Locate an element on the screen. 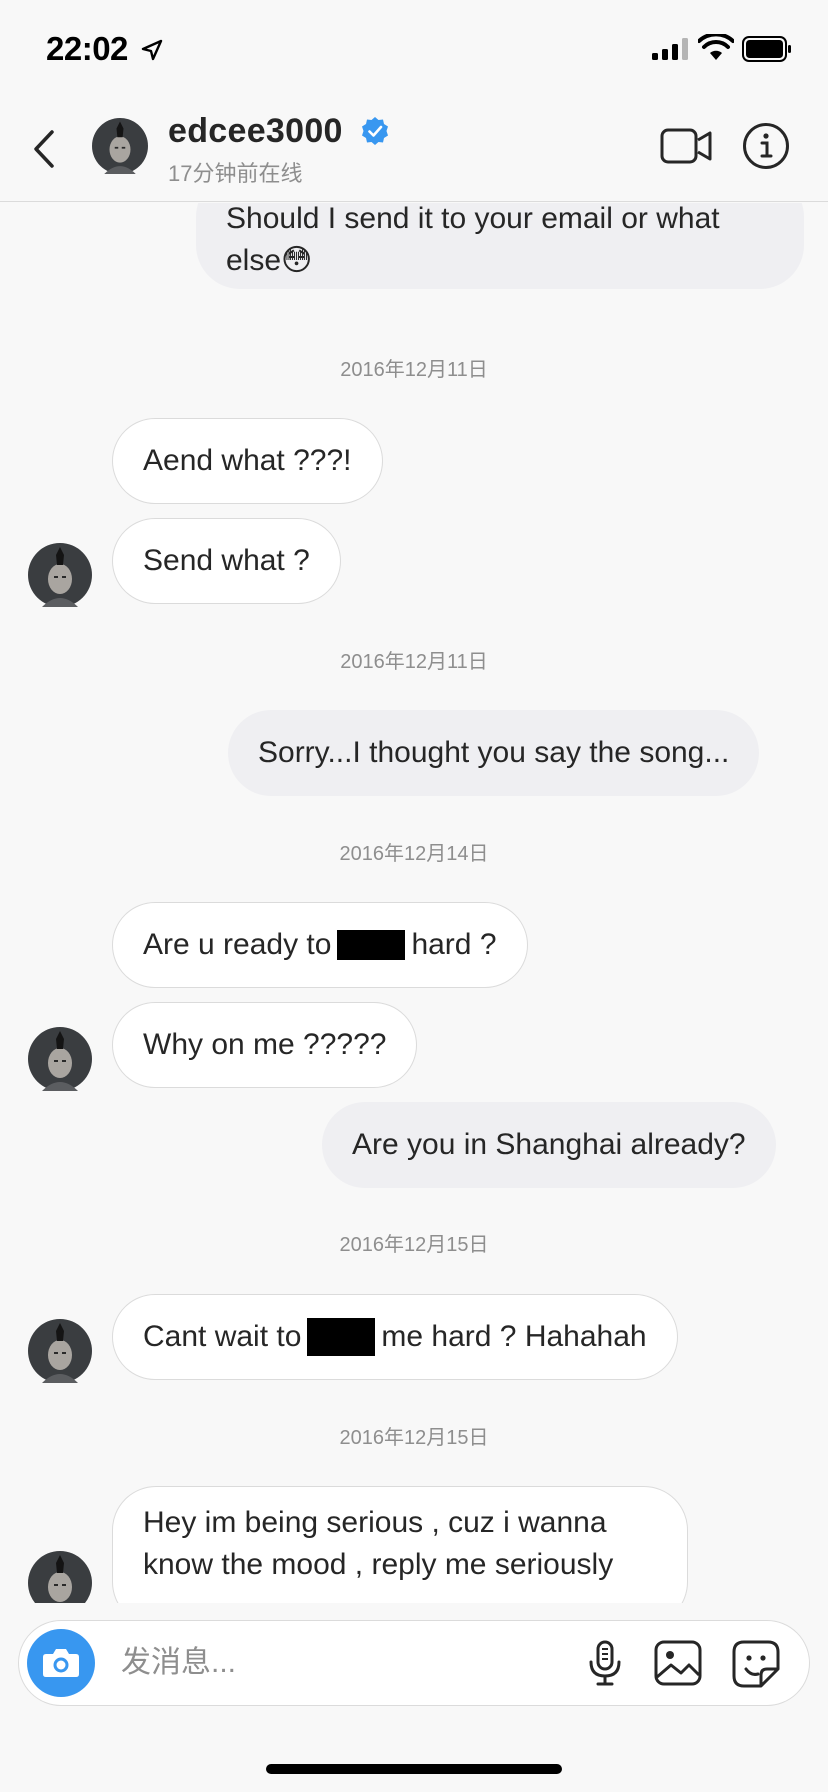  message-composer is located at coordinates (414, 1663).